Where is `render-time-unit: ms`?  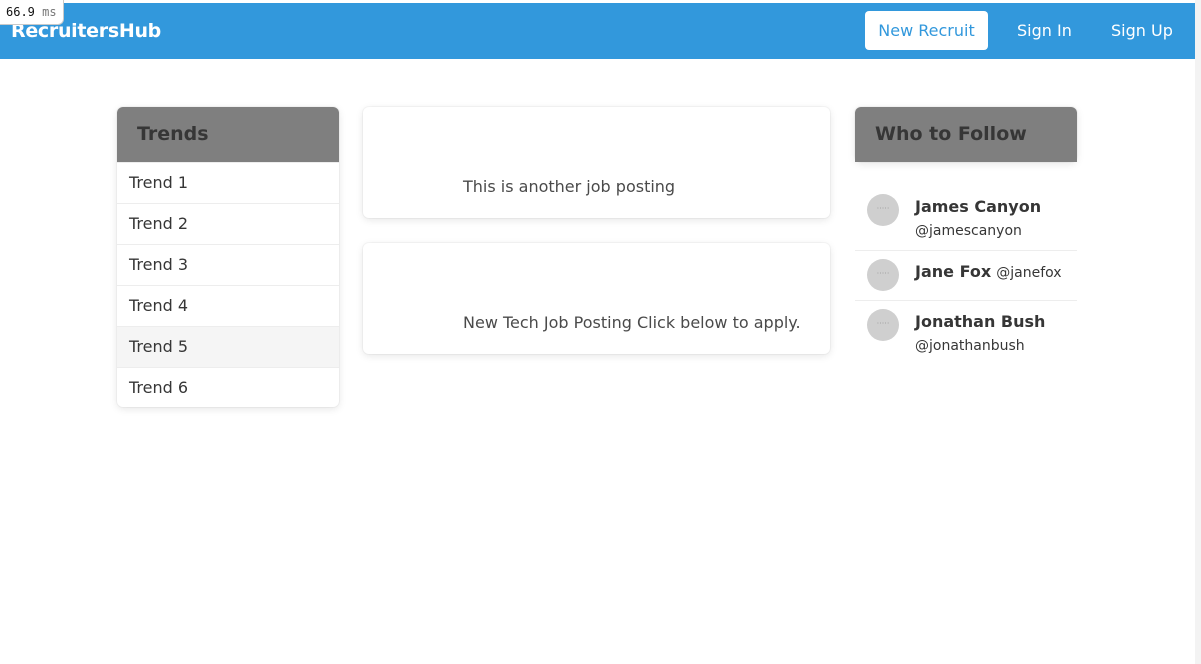
render-time-unit: ms is located at coordinates (49, 12).